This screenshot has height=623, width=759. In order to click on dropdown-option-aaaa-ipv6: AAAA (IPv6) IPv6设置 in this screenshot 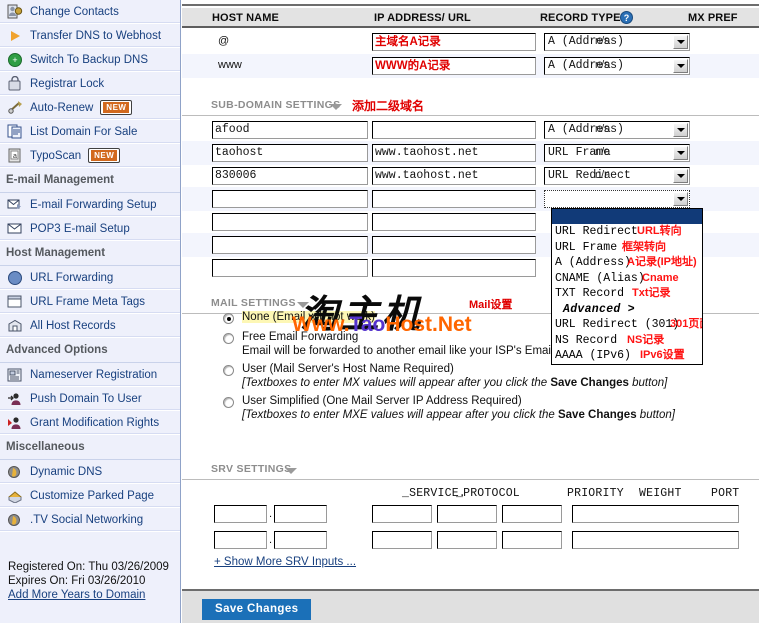, I will do `click(627, 356)`.